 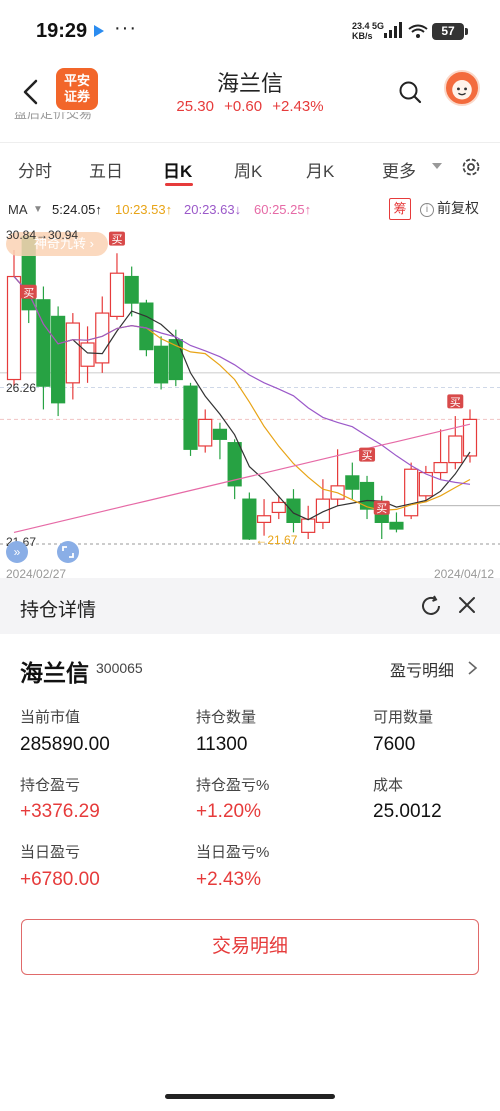 What do you see at coordinates (399, 169) in the screenshot?
I see `tab-more: 更多` at bounding box center [399, 169].